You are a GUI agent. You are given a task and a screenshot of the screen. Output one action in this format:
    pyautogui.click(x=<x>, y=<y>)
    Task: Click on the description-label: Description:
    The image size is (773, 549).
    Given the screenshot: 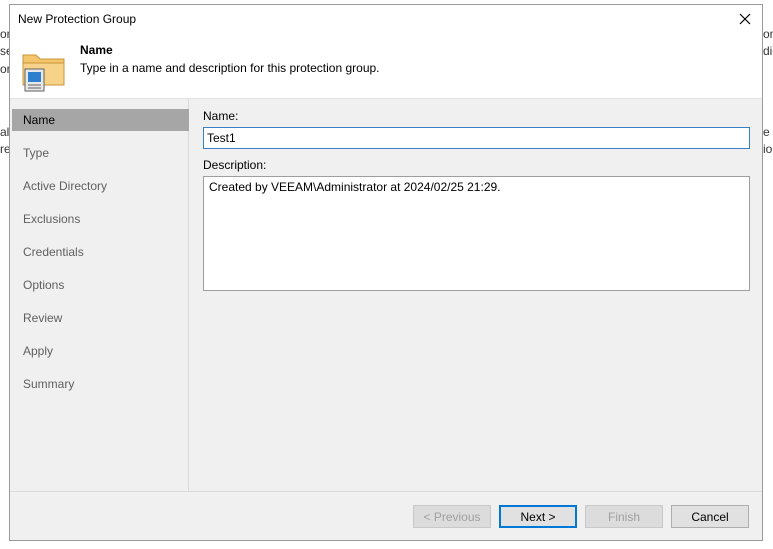 What is the action you would take?
    pyautogui.click(x=235, y=165)
    